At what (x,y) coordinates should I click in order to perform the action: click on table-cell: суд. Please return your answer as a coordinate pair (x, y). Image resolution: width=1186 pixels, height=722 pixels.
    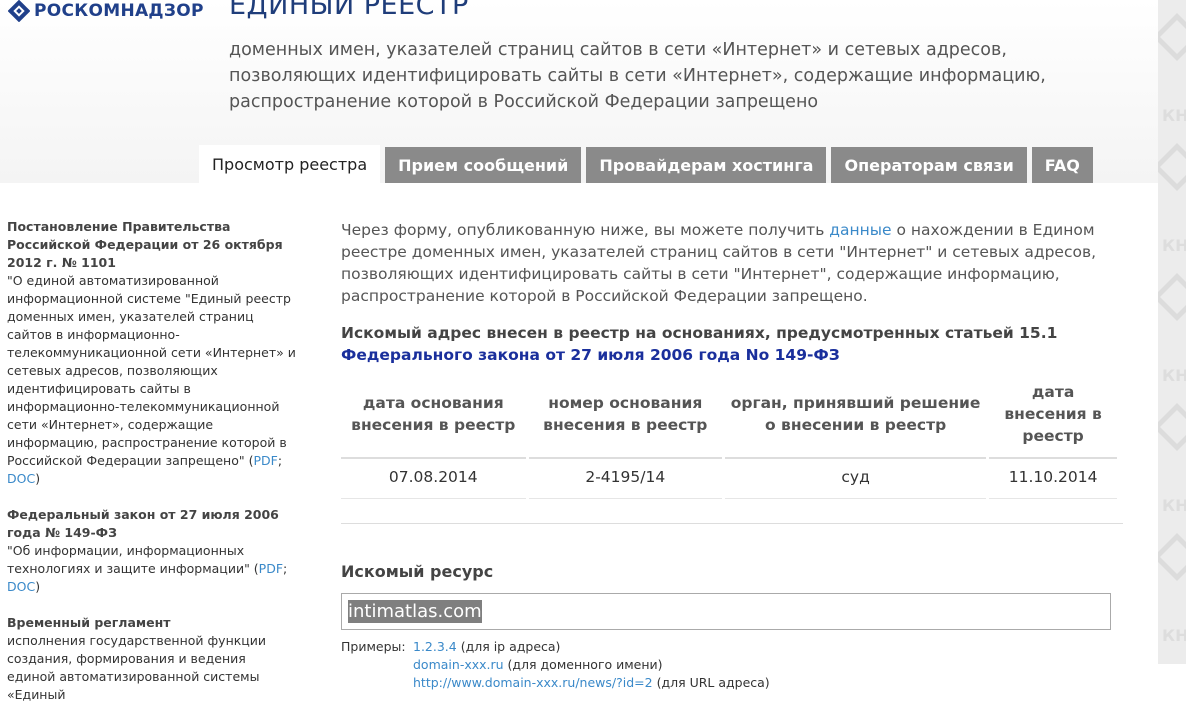
    Looking at the image, I should click on (856, 479).